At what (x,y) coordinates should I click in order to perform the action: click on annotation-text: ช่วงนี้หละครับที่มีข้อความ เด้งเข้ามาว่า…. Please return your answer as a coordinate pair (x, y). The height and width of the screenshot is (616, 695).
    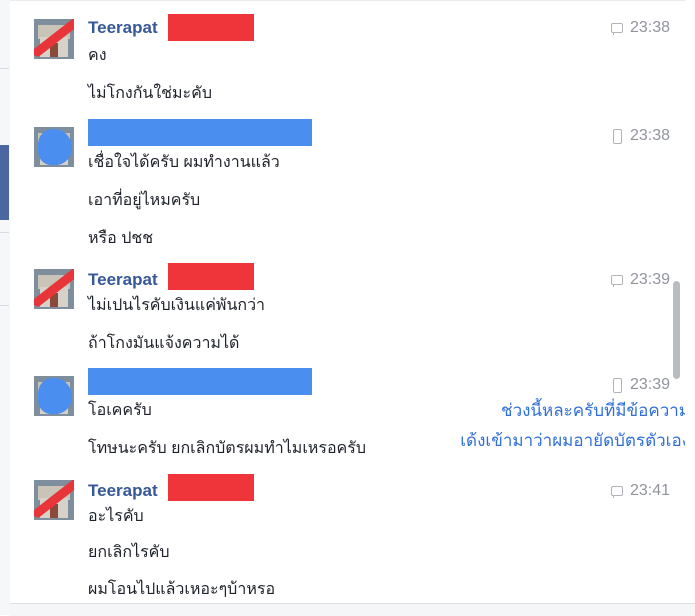
    Looking at the image, I should click on (552, 426).